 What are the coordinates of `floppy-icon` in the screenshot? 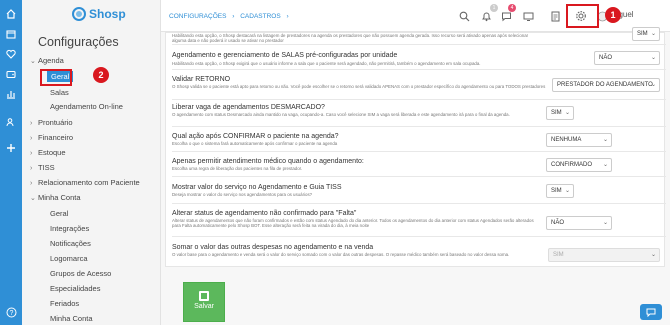 It's located at (204, 296).